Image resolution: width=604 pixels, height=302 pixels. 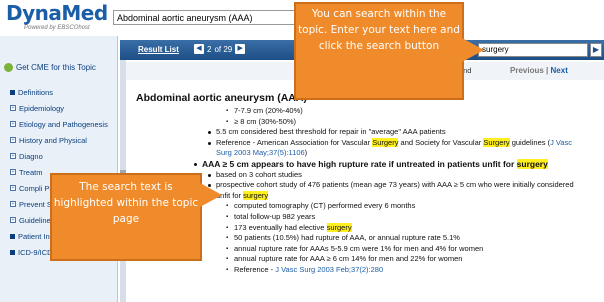 What do you see at coordinates (221, 98) in the screenshot?
I see `topic-title: Abdominal aortic aneurysm (AAA)` at bounding box center [221, 98].